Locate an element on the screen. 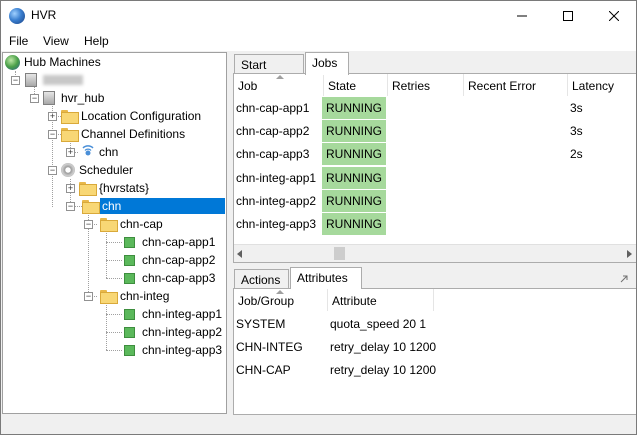  expander-hvr-hub: − is located at coordinates (34, 98).